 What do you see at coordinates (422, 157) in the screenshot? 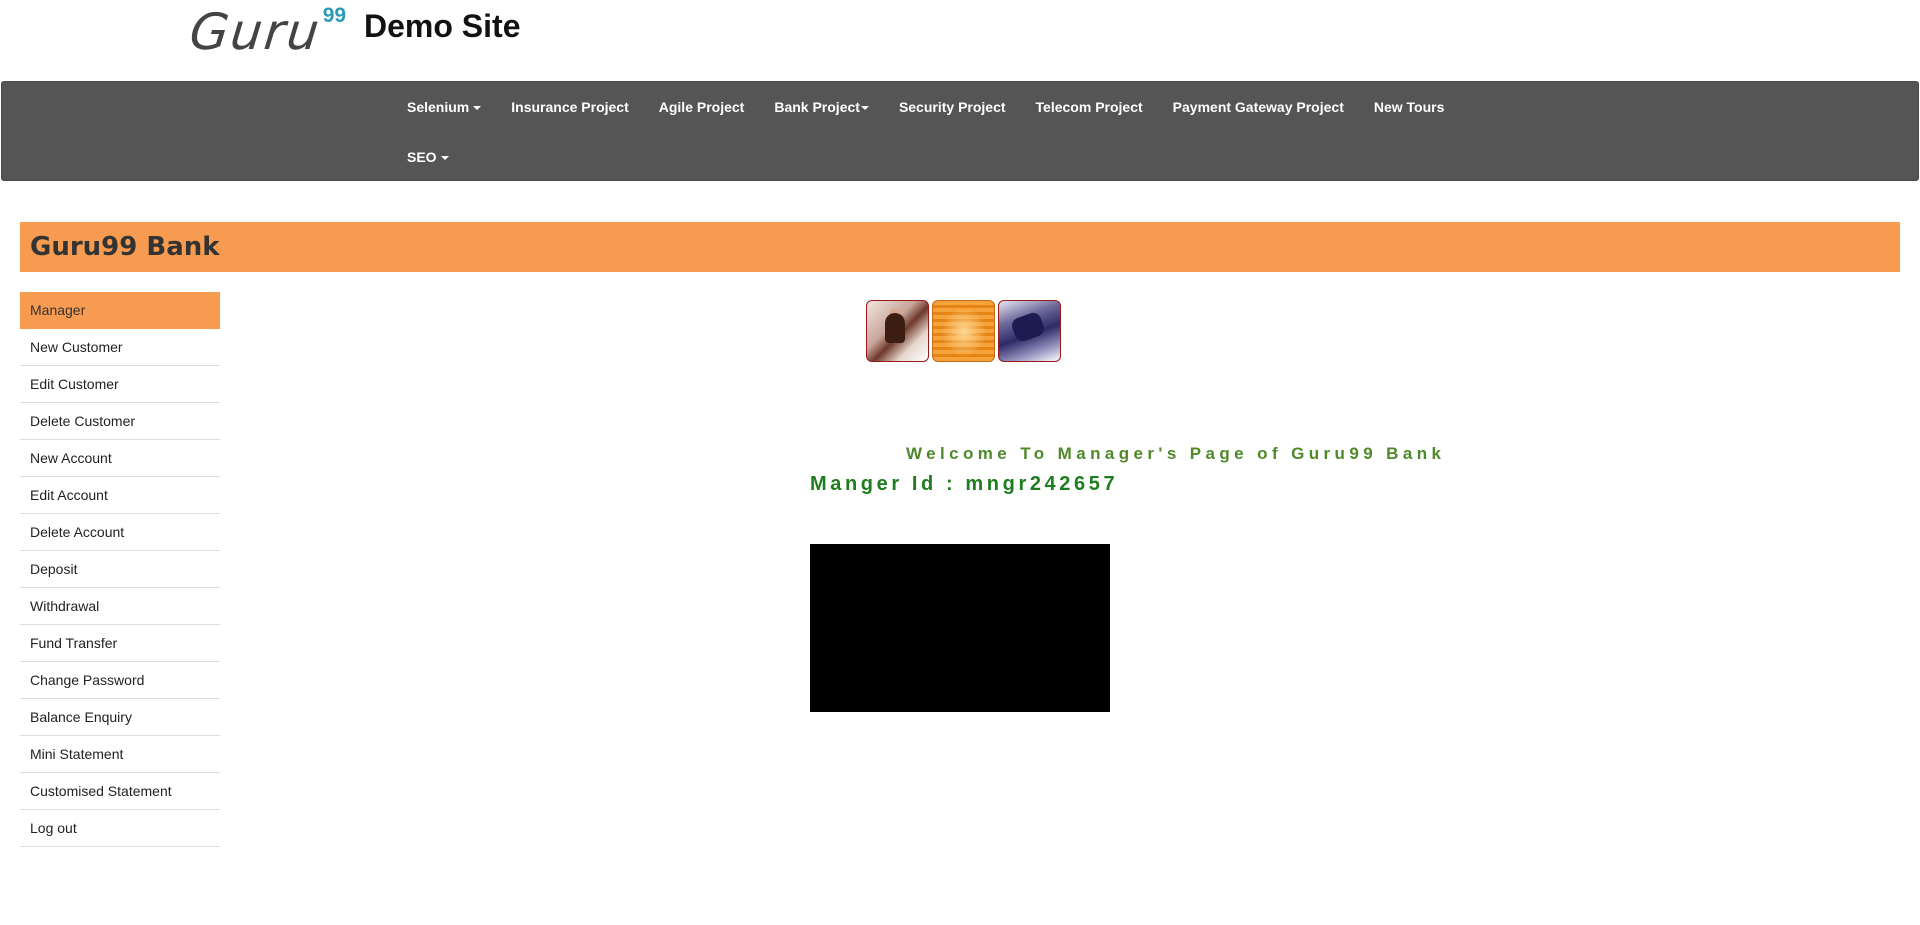
I see `nav-seo-label: SEO` at bounding box center [422, 157].